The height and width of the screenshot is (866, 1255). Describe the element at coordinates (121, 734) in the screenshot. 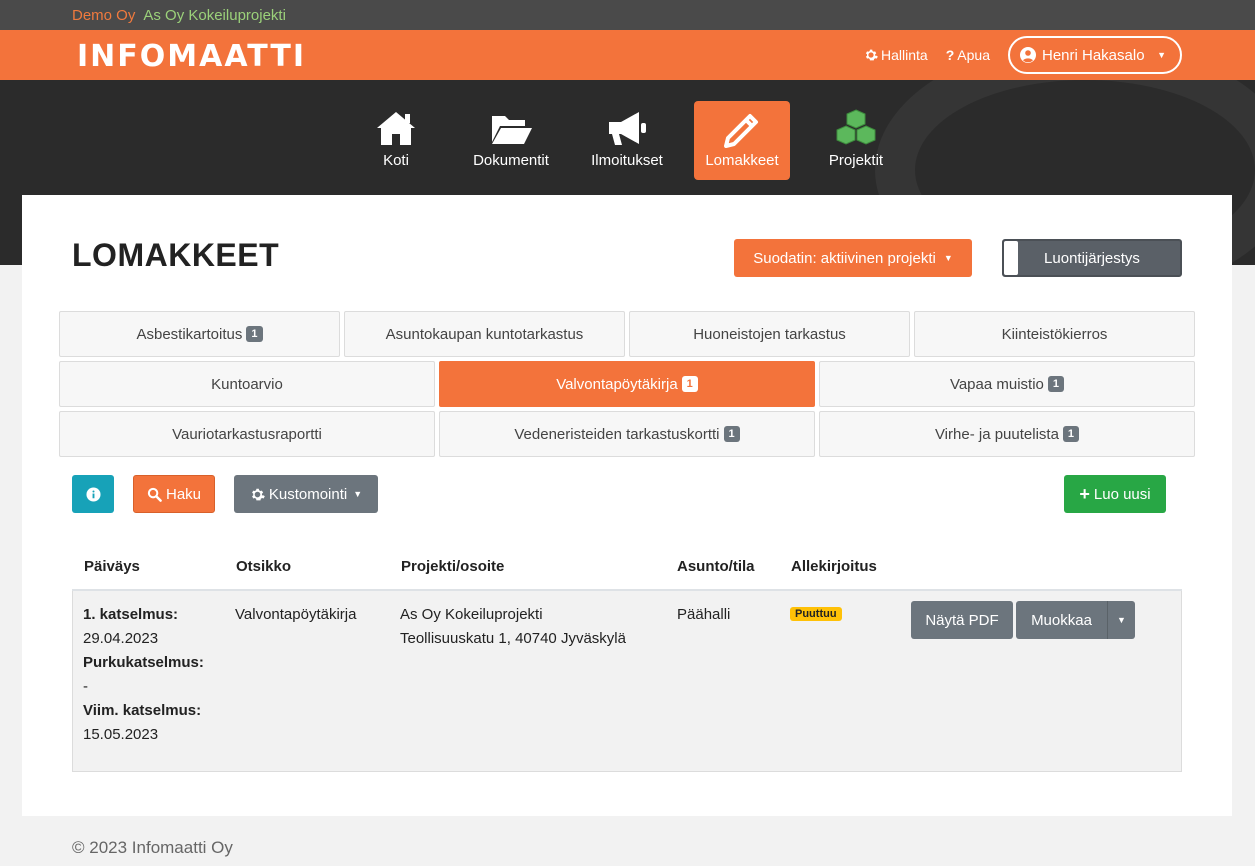

I see `date-value: 15.05.2023` at that location.